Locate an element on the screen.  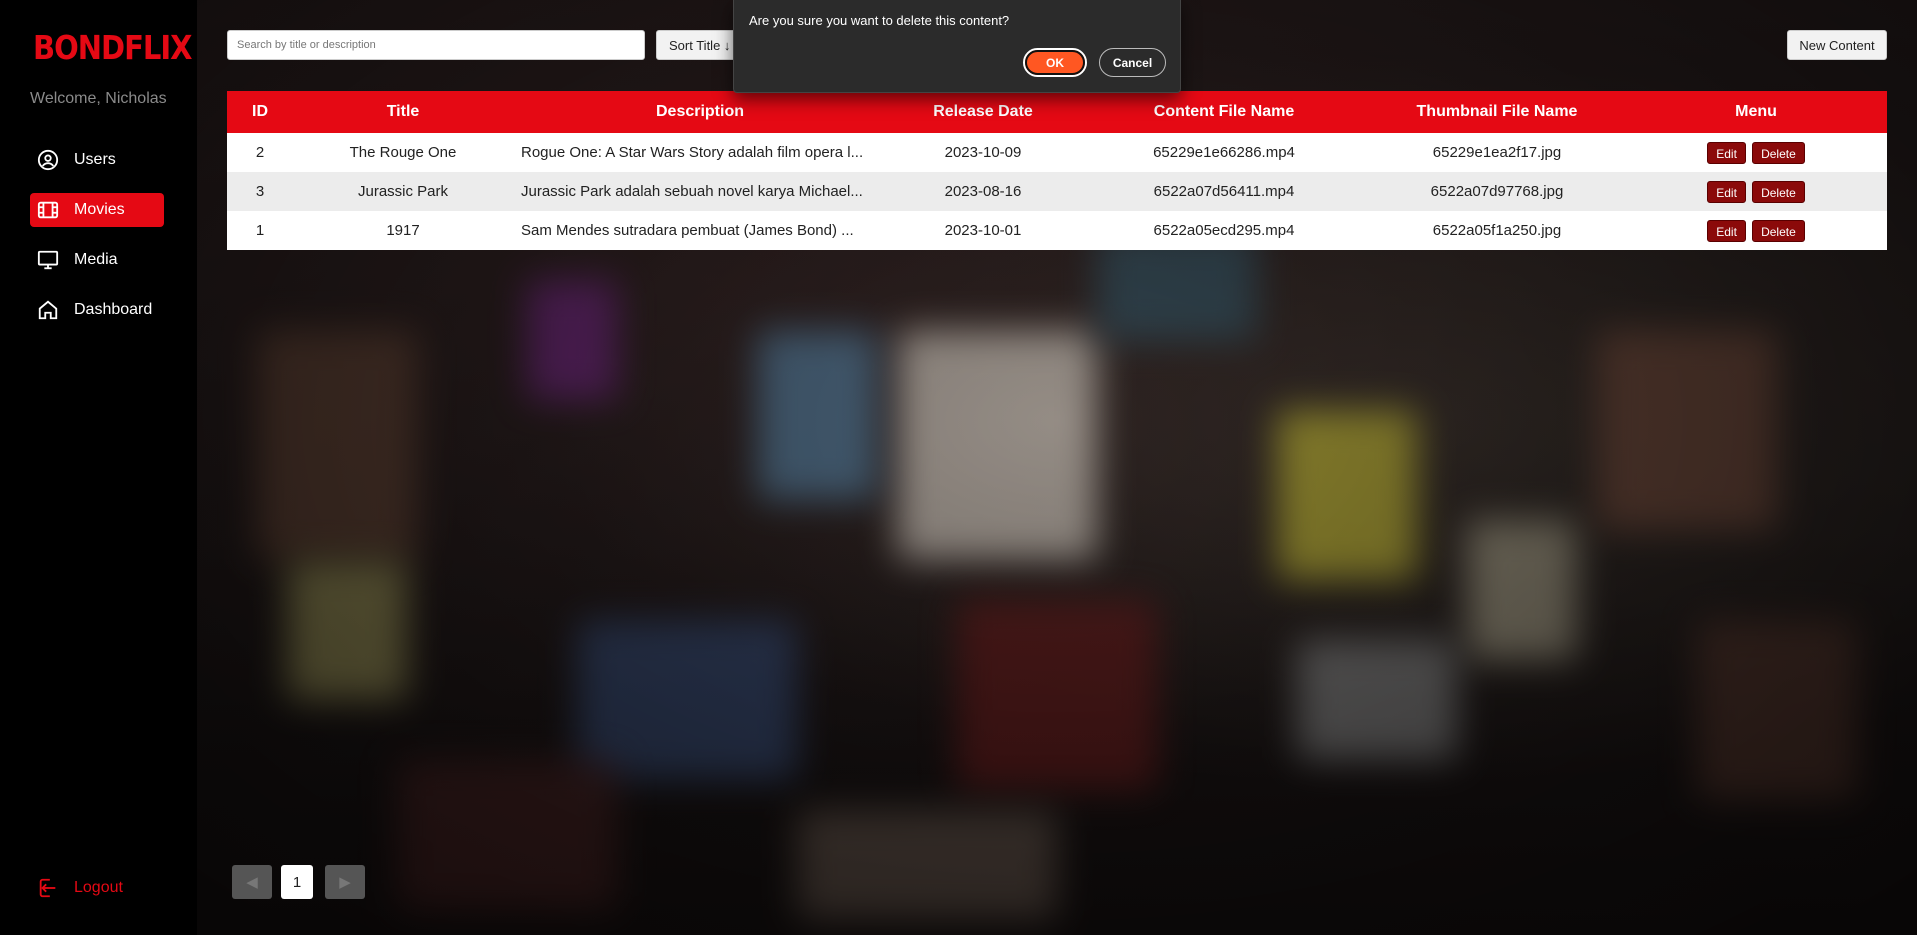
sidebar-item-users: Users is located at coordinates (97, 160).